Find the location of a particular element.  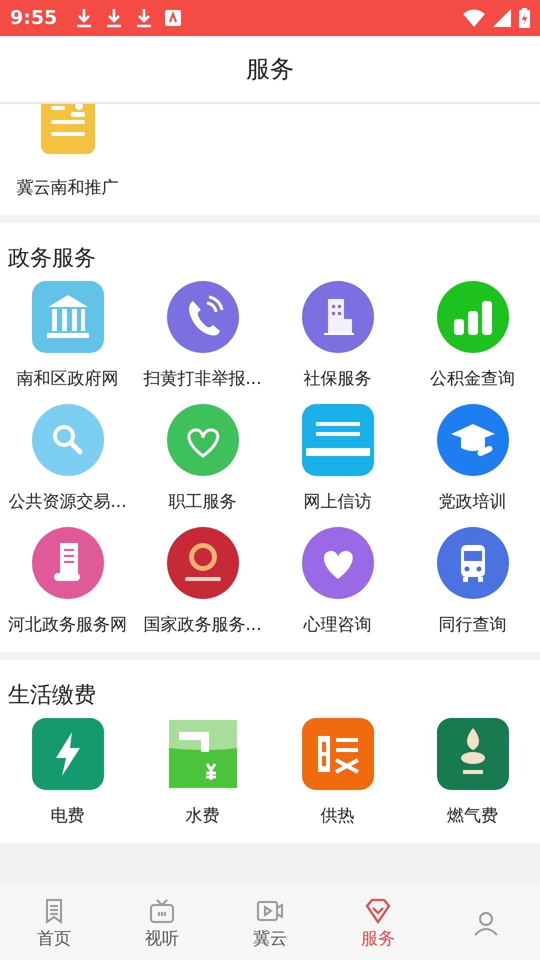

service-label: 供热 is located at coordinates (337, 815).